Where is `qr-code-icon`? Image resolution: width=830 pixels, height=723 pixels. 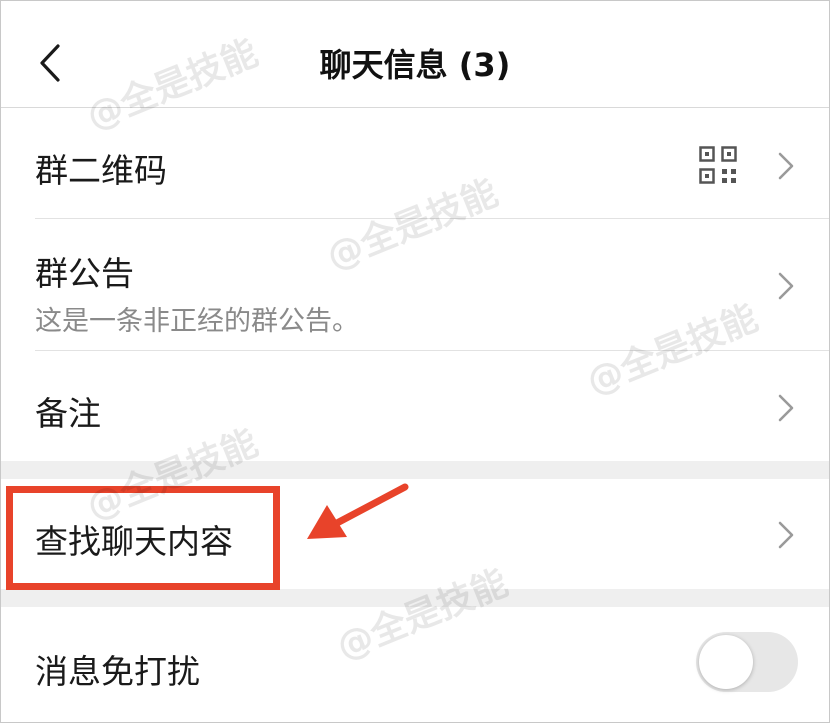 qr-code-icon is located at coordinates (718, 165).